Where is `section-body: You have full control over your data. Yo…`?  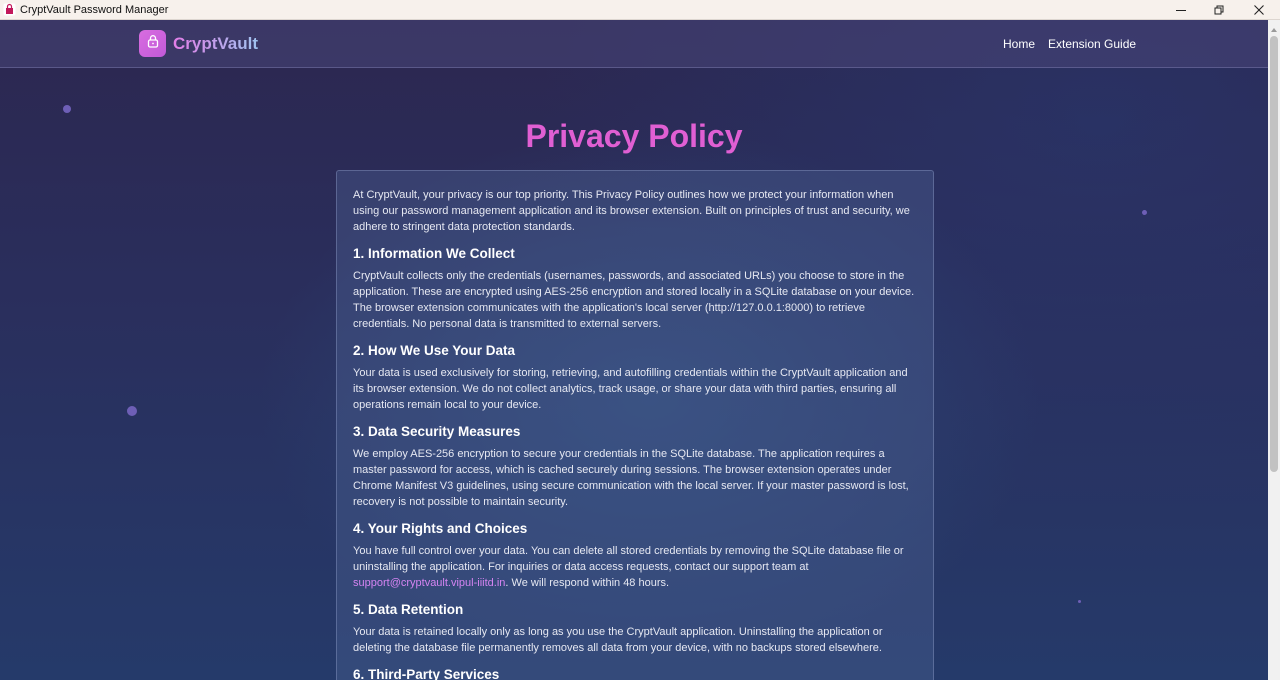 section-body: You have full control over your data. Yo… is located at coordinates (635, 567).